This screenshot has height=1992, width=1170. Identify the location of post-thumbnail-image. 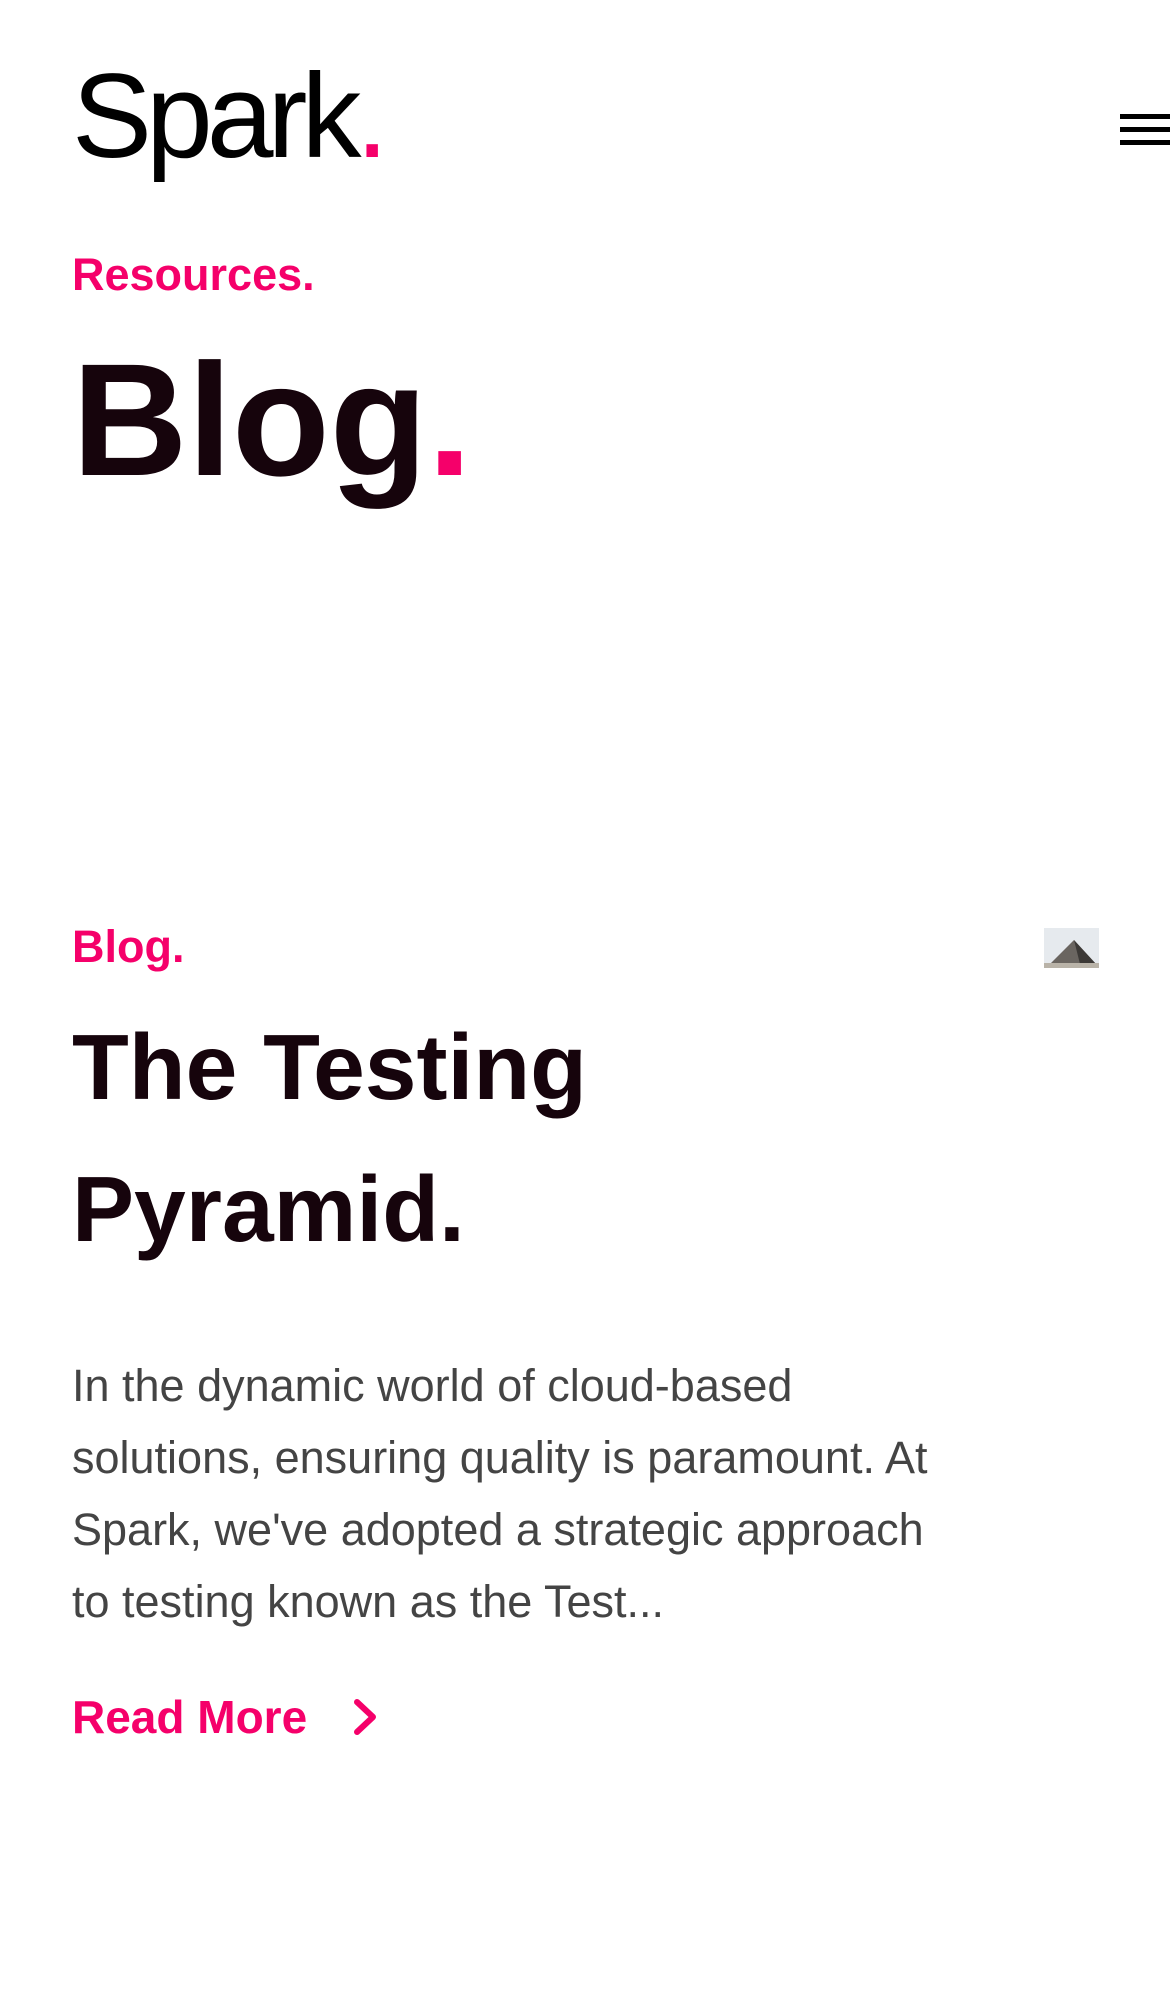
(1071, 948).